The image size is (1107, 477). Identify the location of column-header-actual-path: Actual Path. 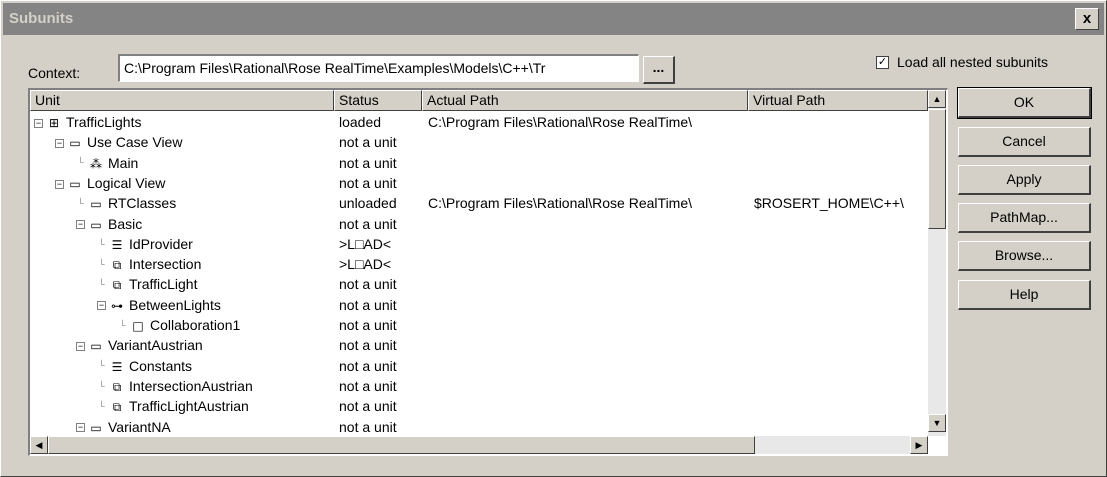
(585, 100).